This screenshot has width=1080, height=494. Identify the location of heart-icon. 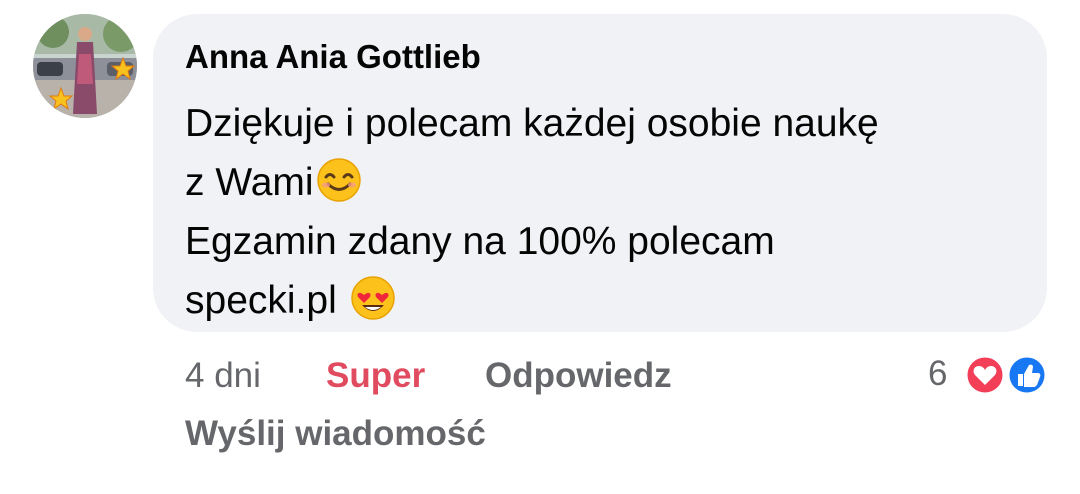
(985, 375).